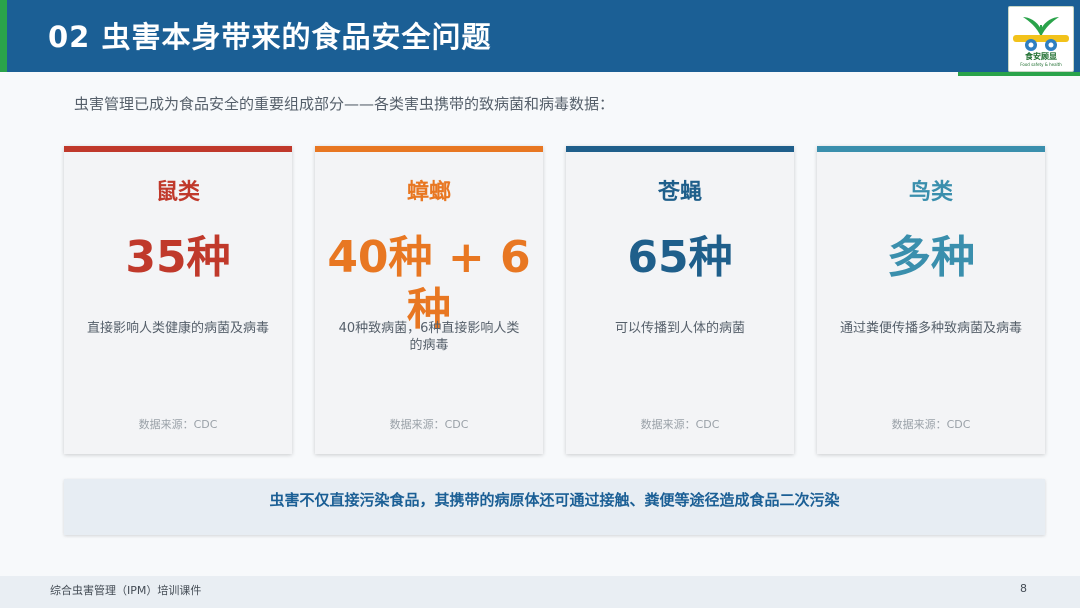 This screenshot has height=608, width=1080. Describe the element at coordinates (429, 300) in the screenshot. I see `pest-card-cockroaches: 蟑螂 40种 + 6种 40种致病菌，6种直接影响人类的病毒 数据来源：CDC` at that location.